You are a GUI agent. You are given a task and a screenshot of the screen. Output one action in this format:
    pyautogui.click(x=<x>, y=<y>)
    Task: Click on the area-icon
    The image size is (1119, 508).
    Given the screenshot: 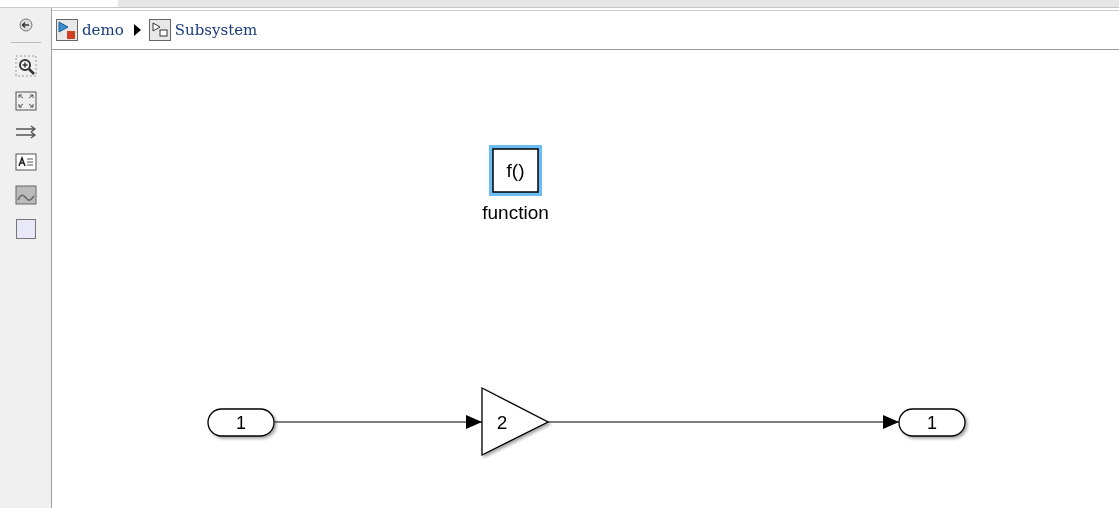 What is the action you would take?
    pyautogui.click(x=25, y=229)
    